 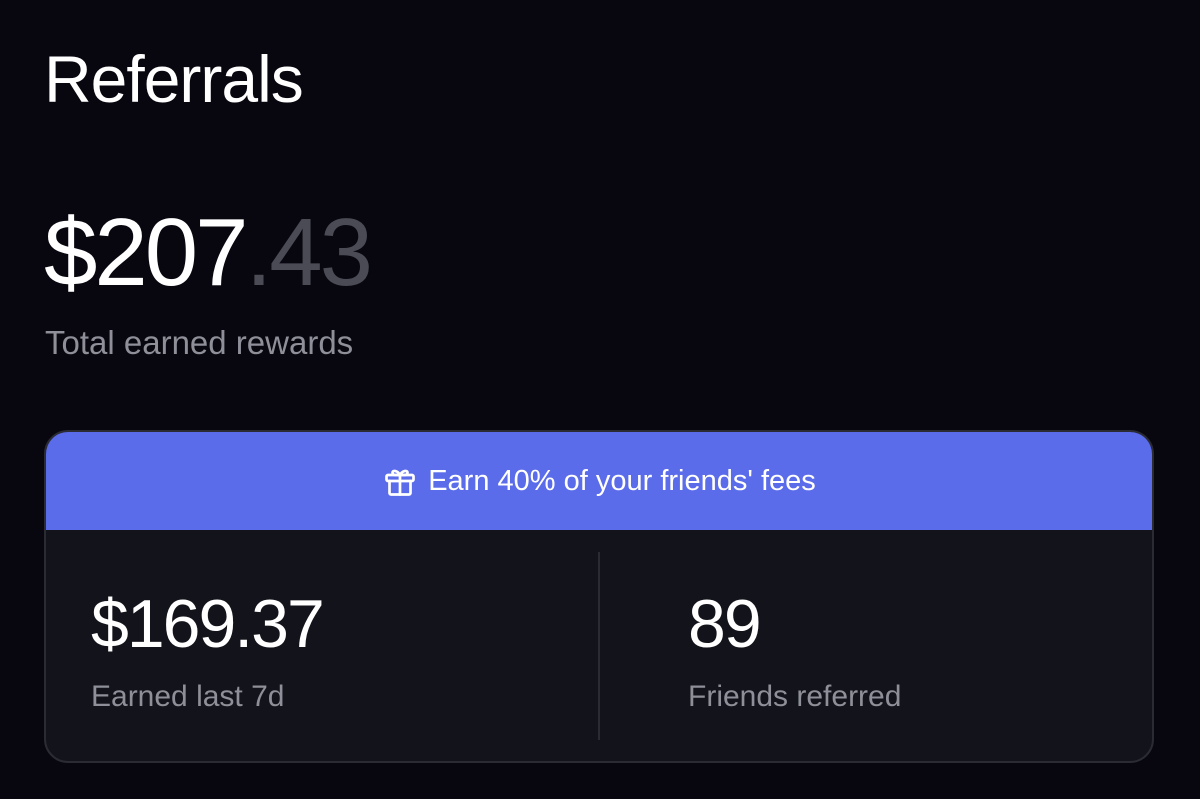 What do you see at coordinates (795, 696) in the screenshot?
I see `friends-referred-label: Friends referred` at bounding box center [795, 696].